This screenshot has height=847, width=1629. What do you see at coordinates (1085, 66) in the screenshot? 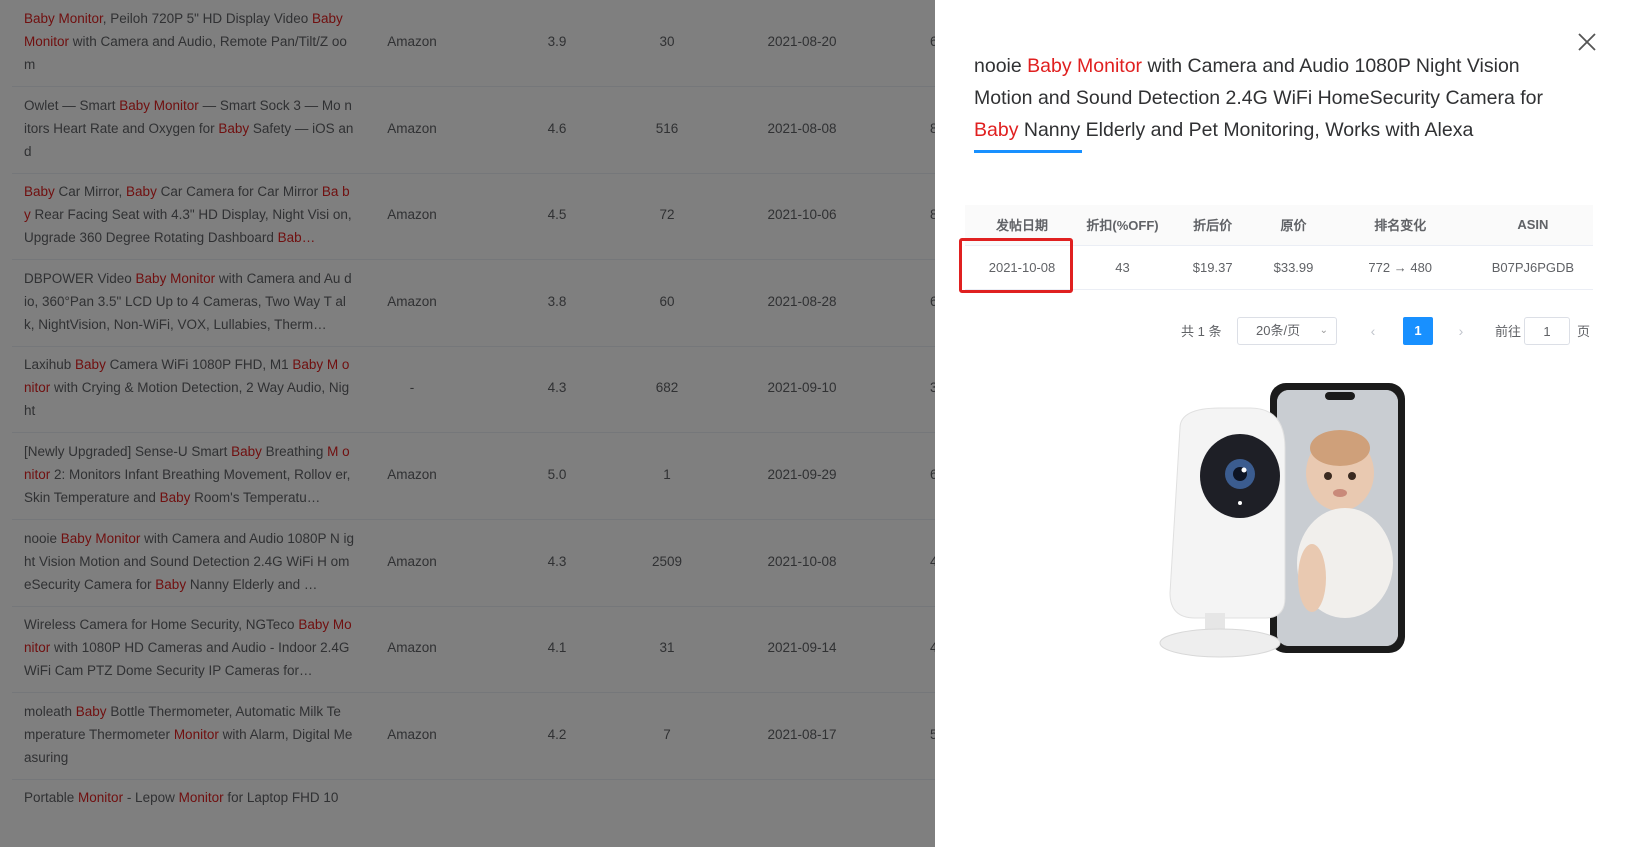
I see `title-keyword-highlight: Baby Monitor` at bounding box center [1085, 66].